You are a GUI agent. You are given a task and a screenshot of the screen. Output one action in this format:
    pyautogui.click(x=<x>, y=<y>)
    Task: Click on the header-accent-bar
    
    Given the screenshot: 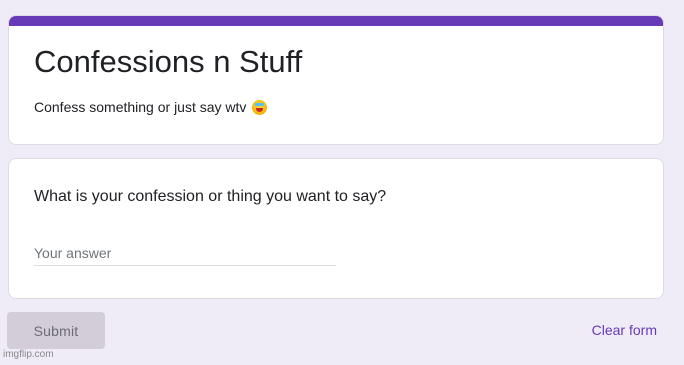 What is the action you would take?
    pyautogui.click(x=336, y=21)
    